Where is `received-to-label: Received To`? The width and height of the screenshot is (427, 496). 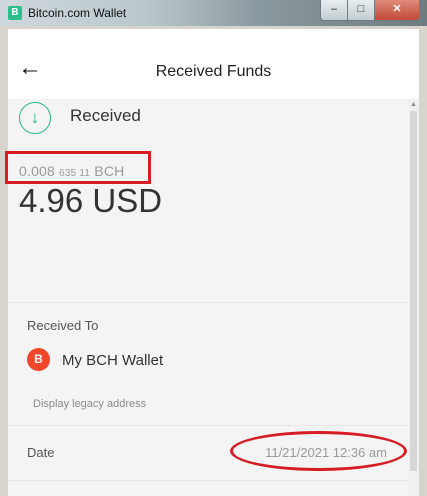 received-to-label: Received To is located at coordinates (63, 325).